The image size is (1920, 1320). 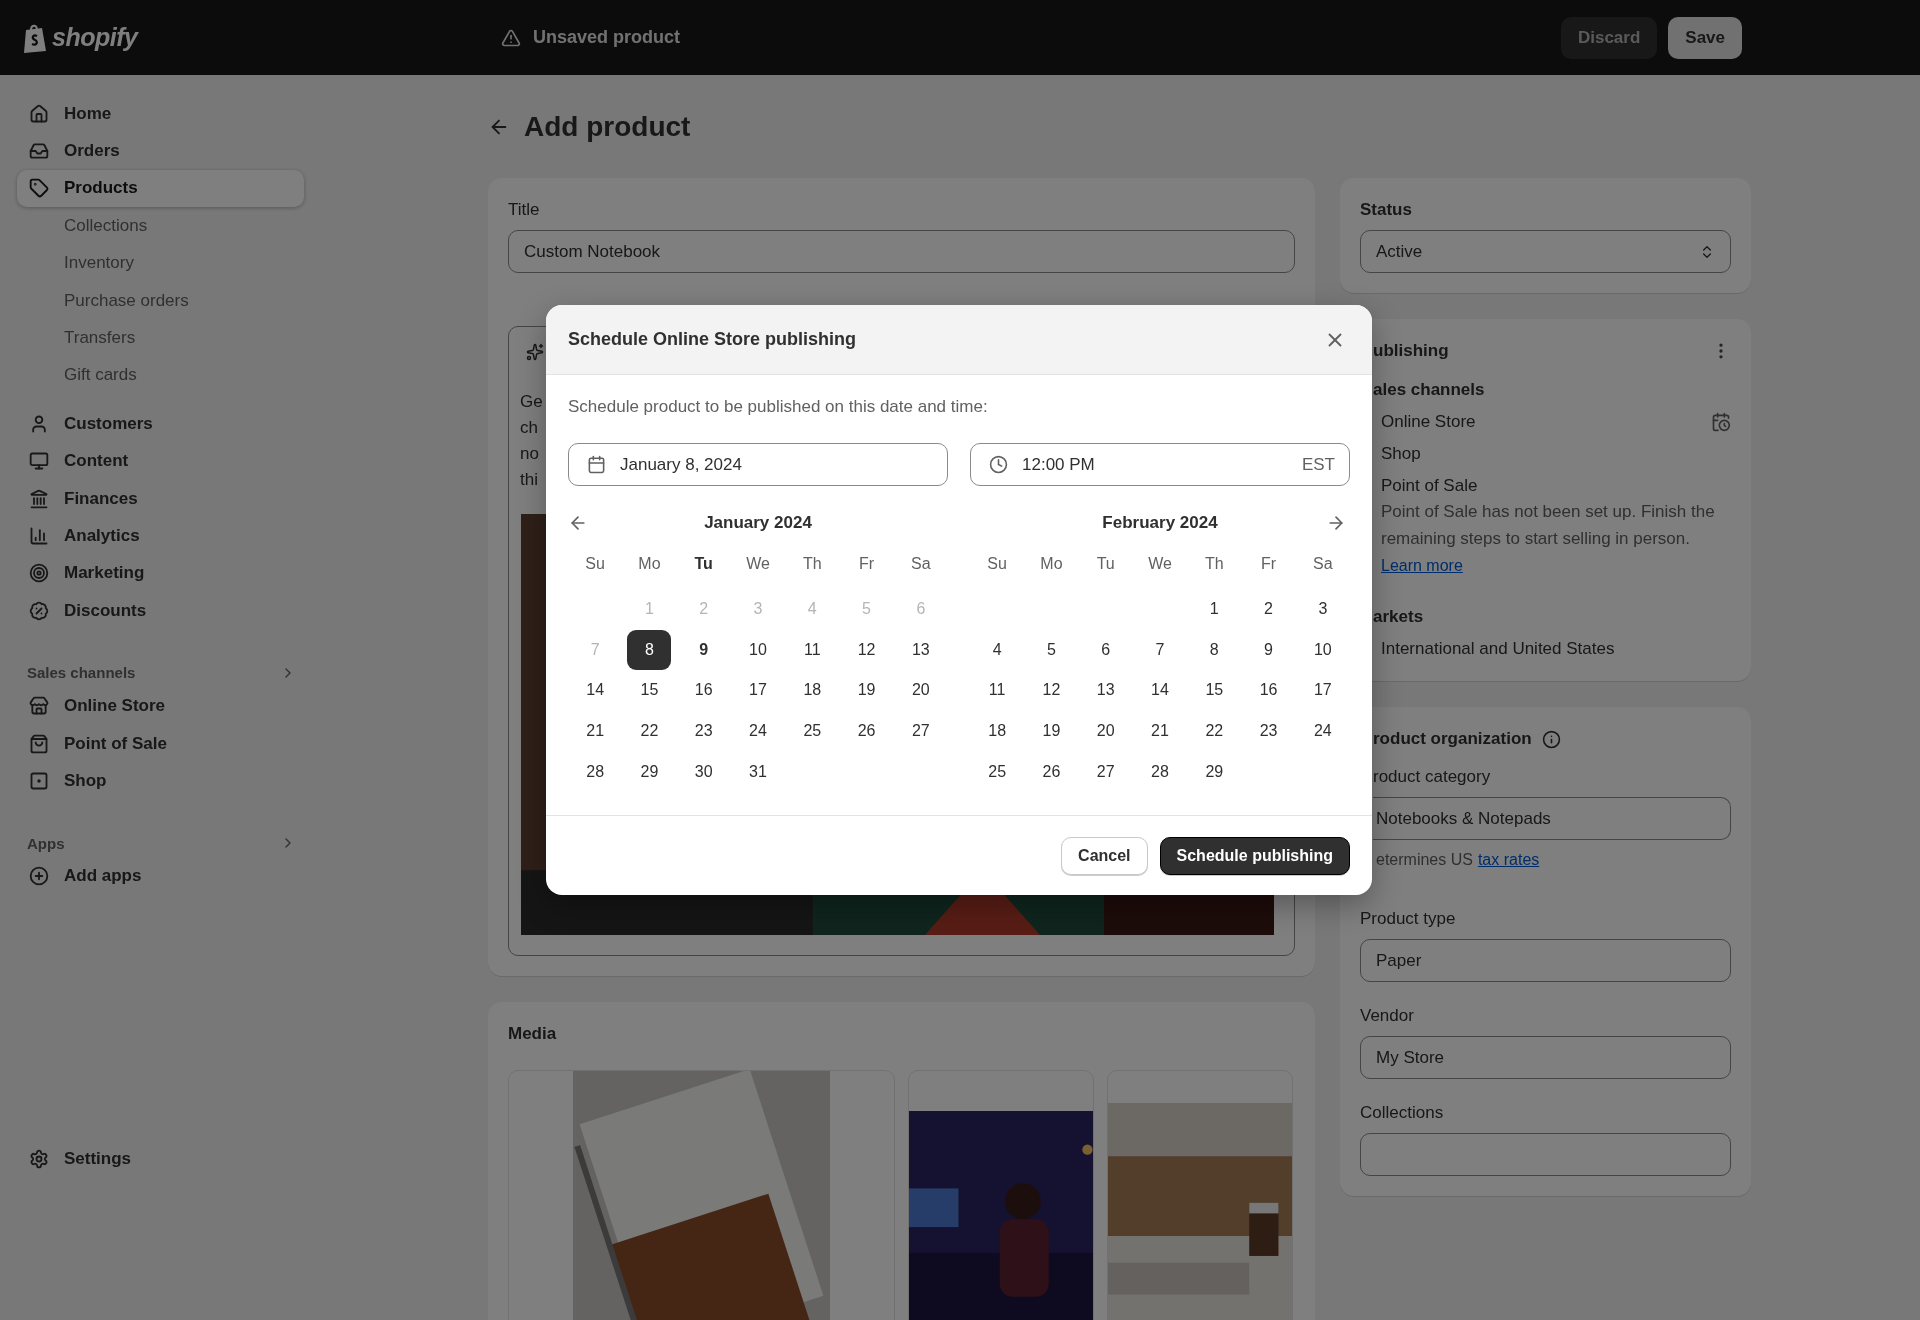 What do you see at coordinates (703, 771) in the screenshot?
I see `calendar-day: 30` at bounding box center [703, 771].